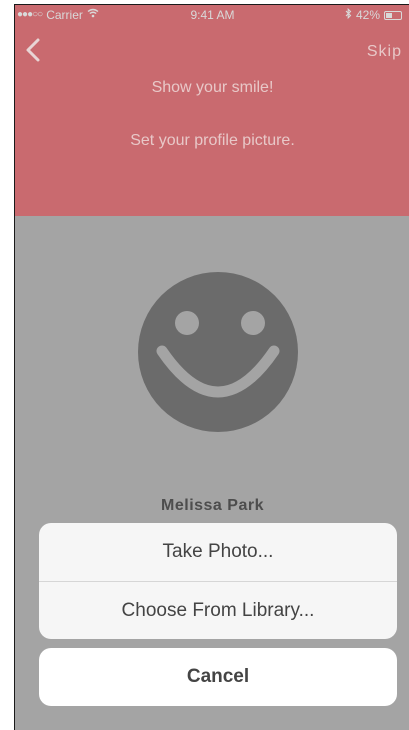 The width and height of the screenshot is (409, 730). I want to click on cancel-button: Cancel, so click(218, 677).